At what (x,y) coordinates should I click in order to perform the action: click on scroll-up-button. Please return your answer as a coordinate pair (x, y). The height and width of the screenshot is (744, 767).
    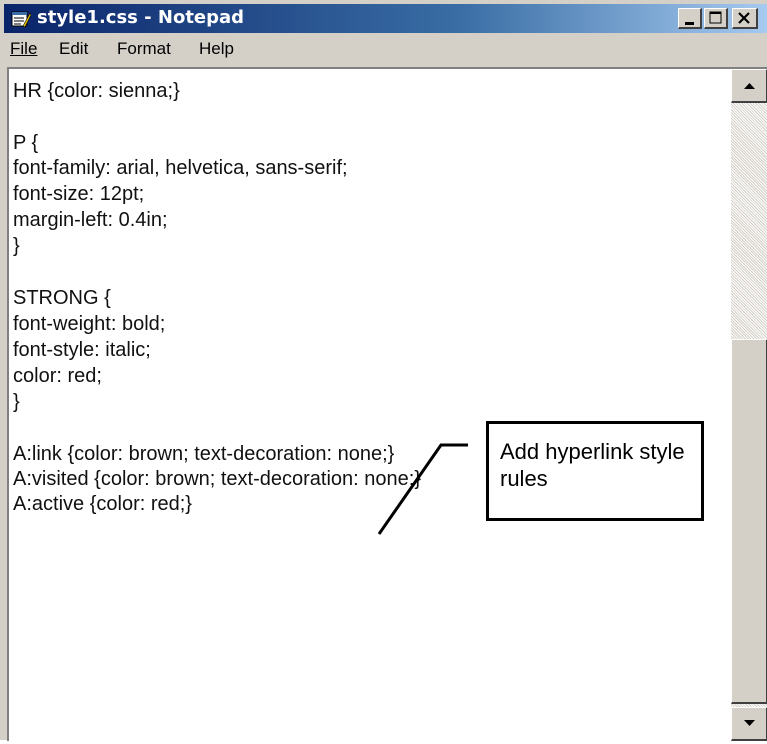
    Looking at the image, I should click on (749, 86).